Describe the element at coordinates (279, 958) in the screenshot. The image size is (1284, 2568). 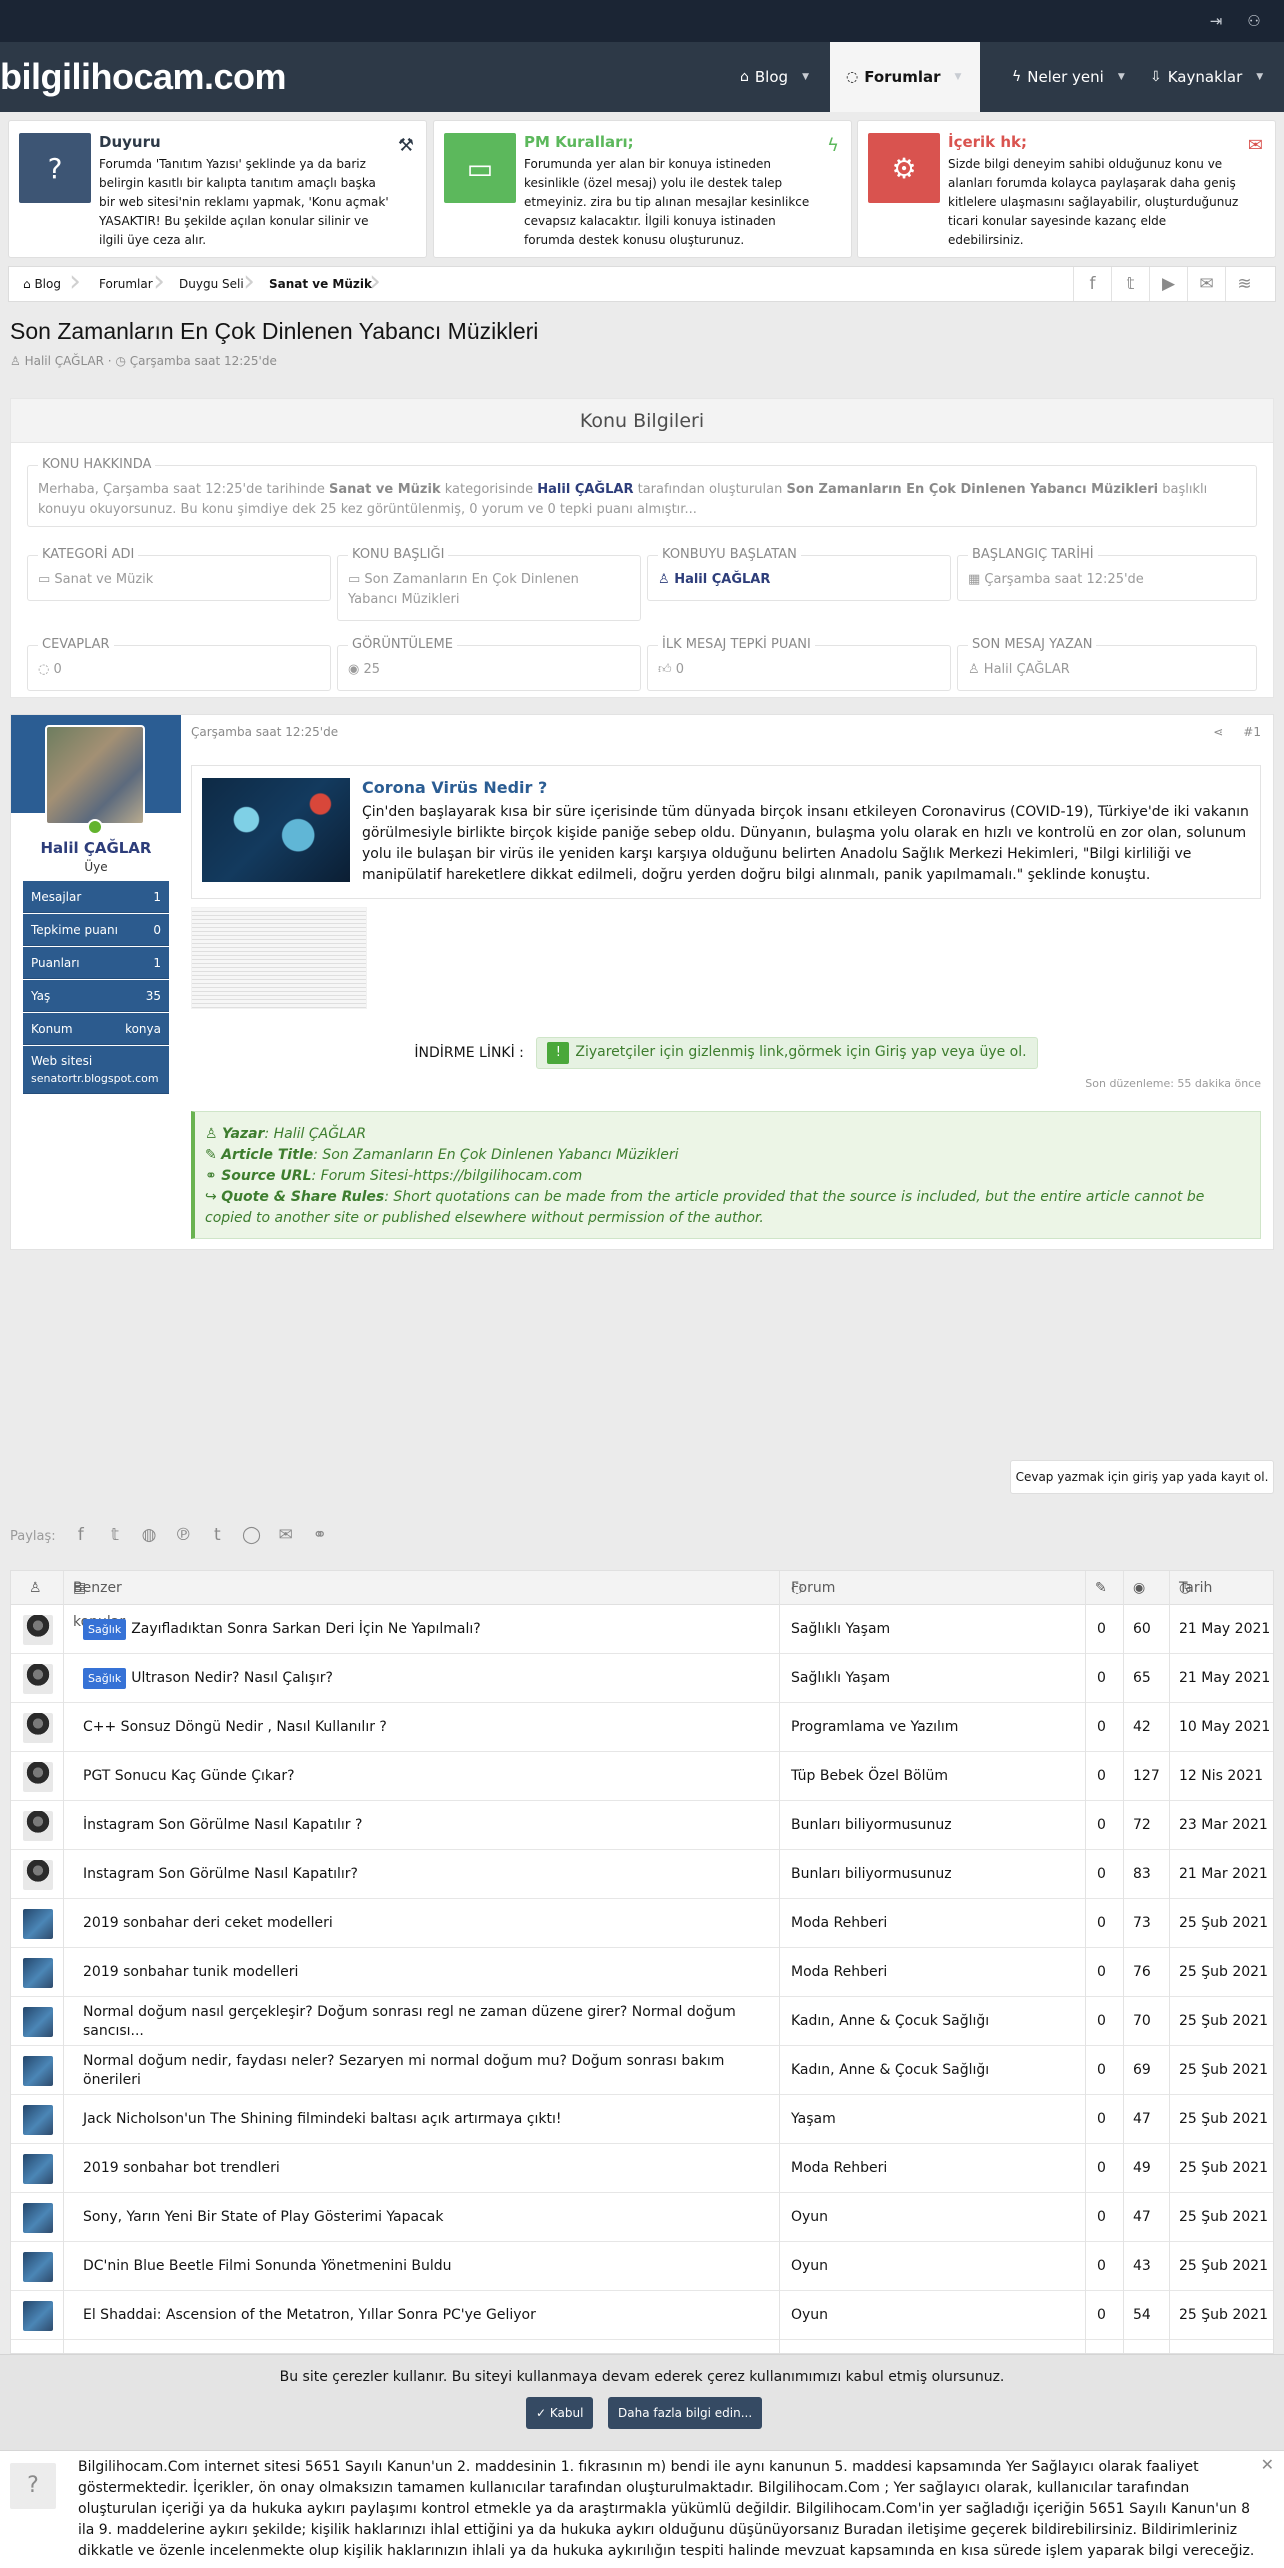
I see `attachment-thumbnail` at that location.